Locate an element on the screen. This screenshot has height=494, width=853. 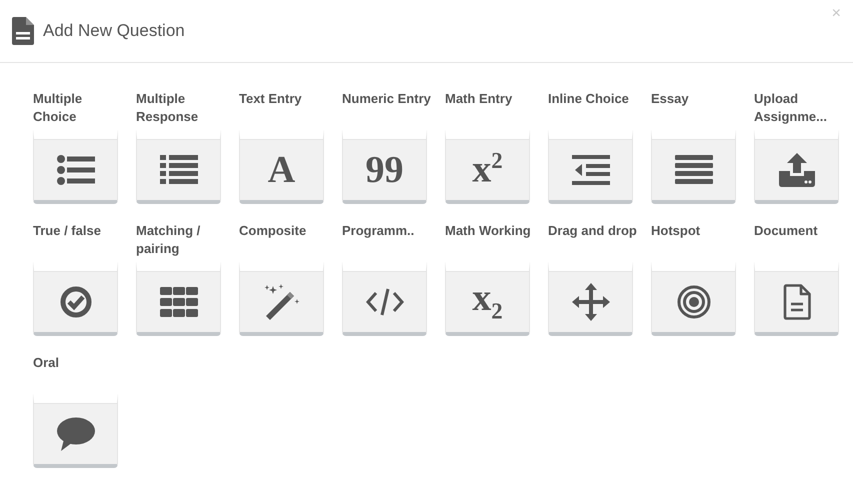
question-type-label: Matching / pairing is located at coordinates (169, 240).